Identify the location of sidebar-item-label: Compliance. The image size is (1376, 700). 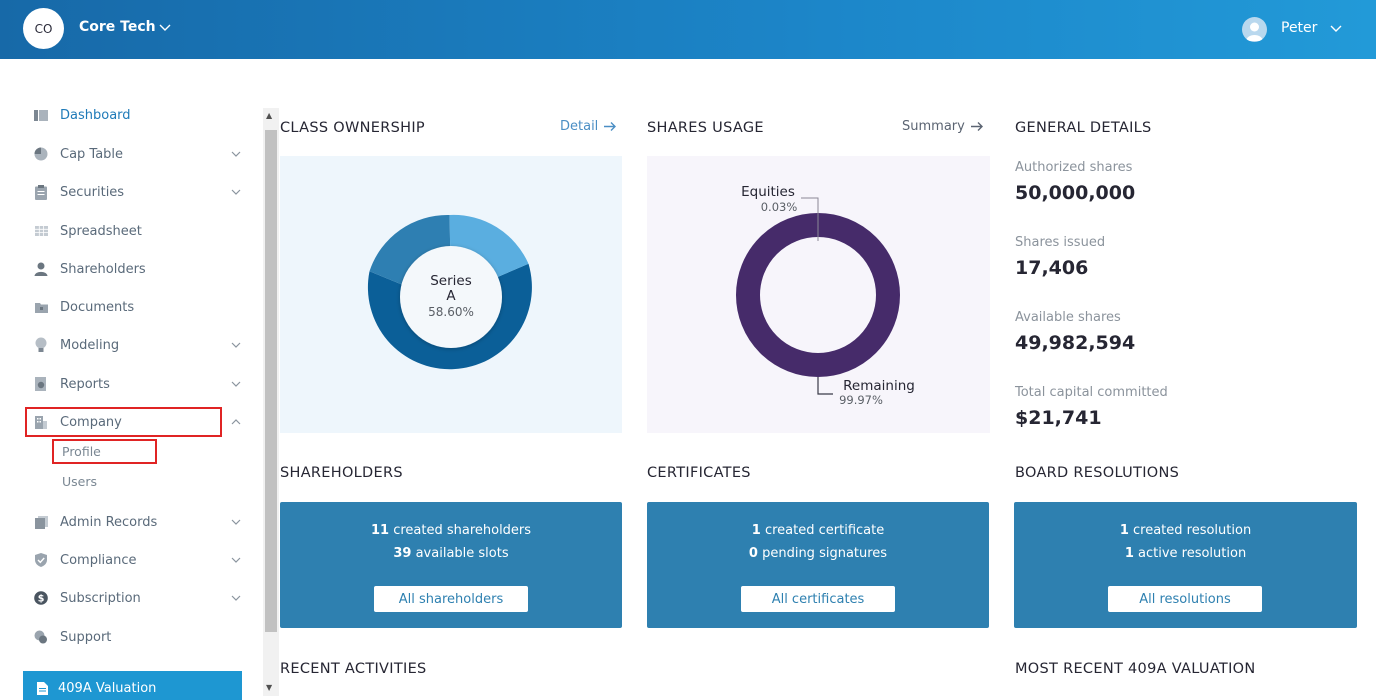
(98, 560).